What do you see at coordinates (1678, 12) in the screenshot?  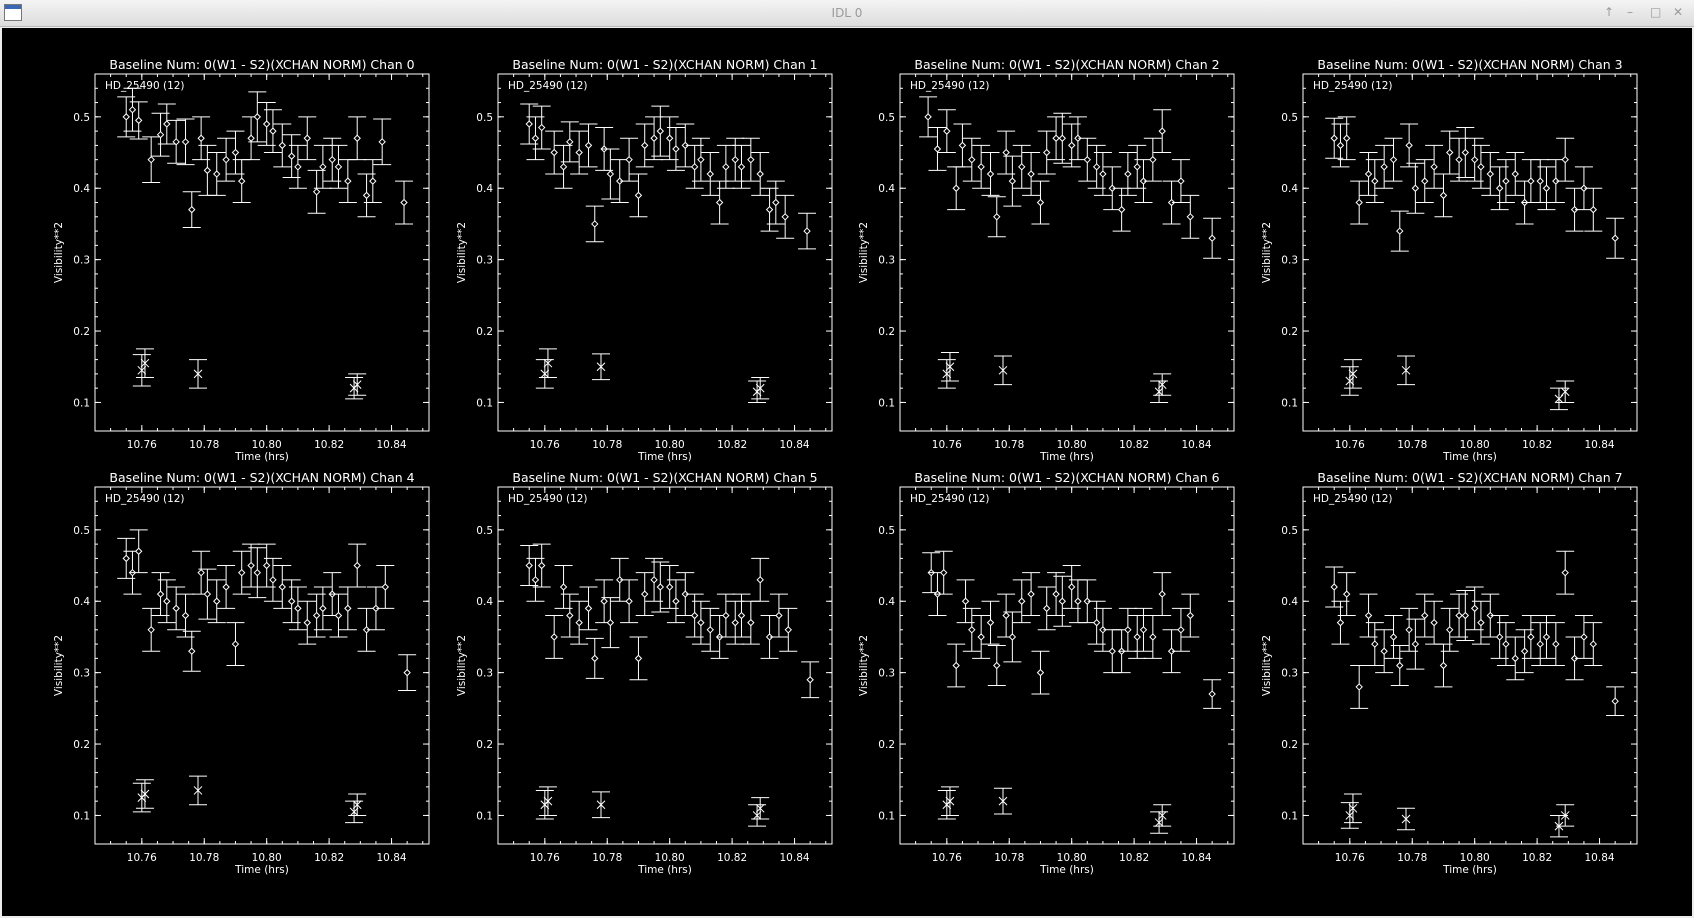 I see `close-button: ✕` at bounding box center [1678, 12].